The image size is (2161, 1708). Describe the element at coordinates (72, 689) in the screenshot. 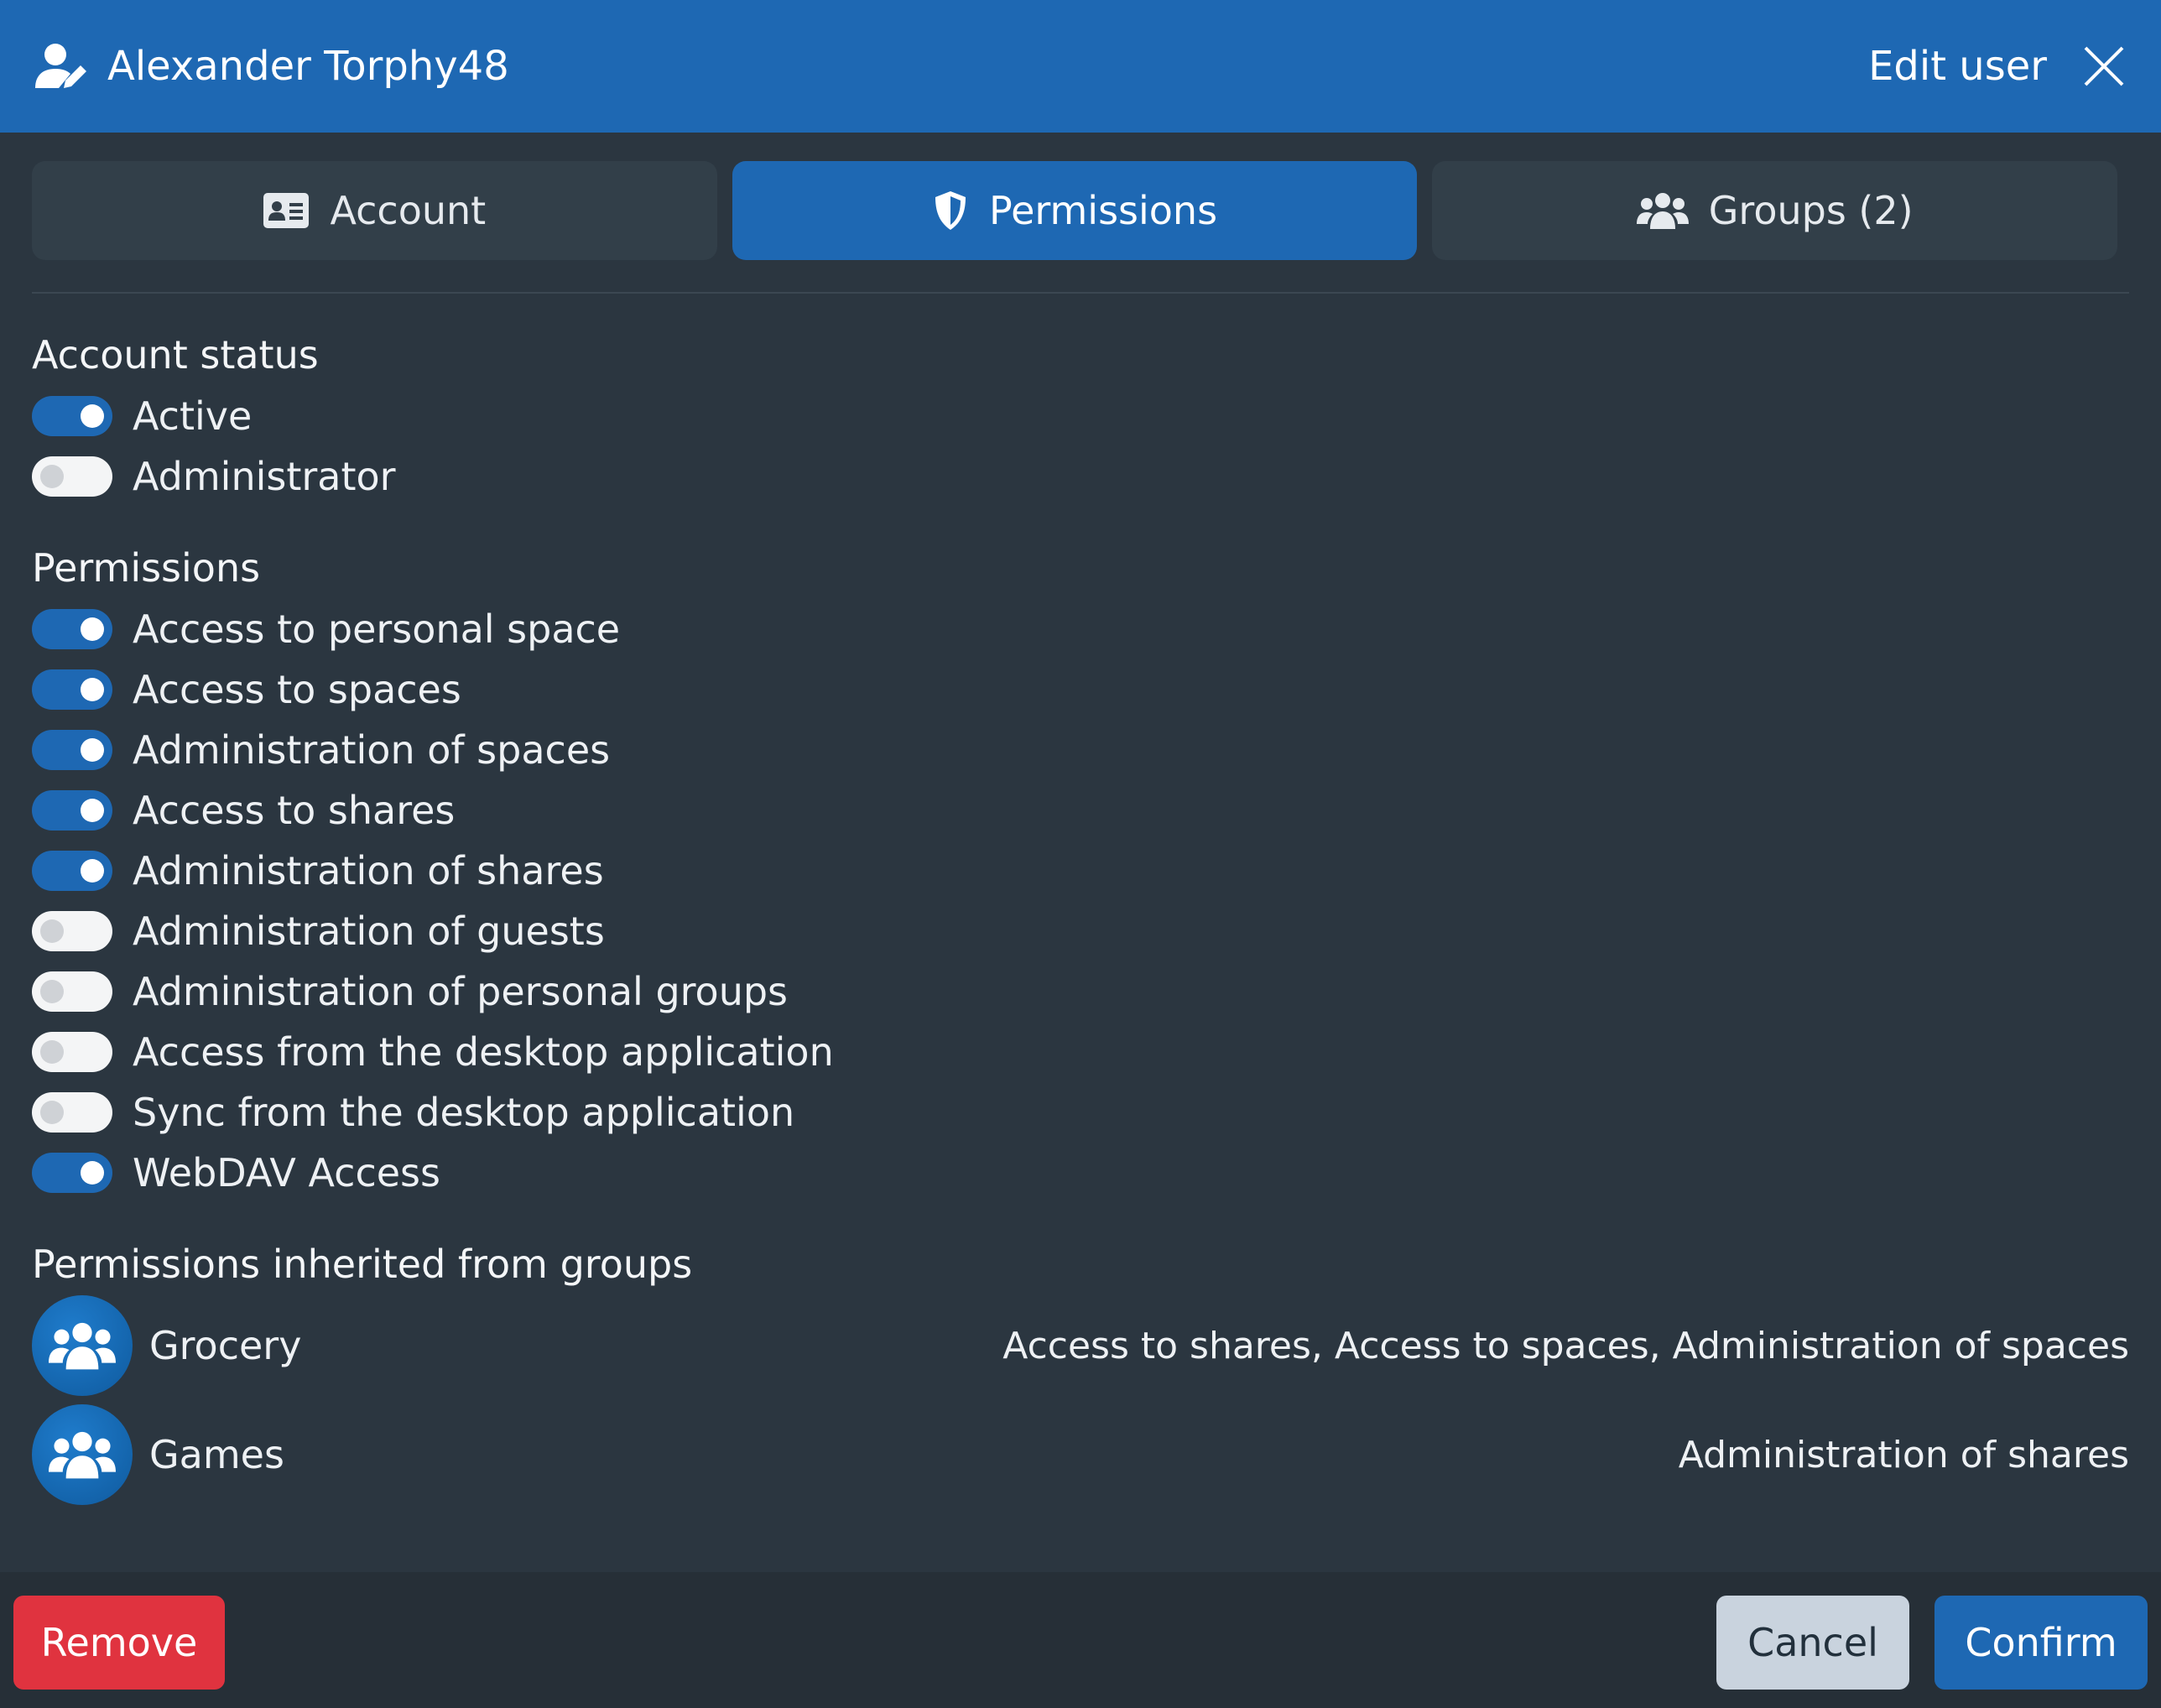

I see `access-spaces-toggle` at that location.